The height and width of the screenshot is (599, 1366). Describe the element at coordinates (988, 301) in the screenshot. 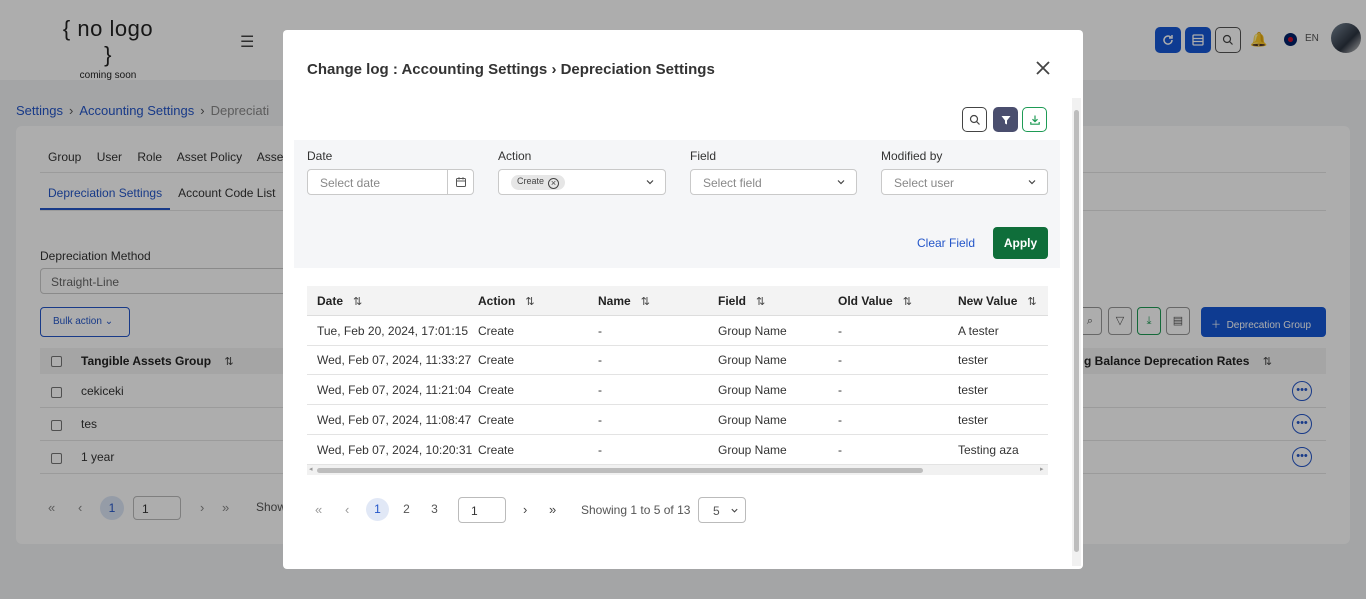

I see `column-header-label: New Value` at that location.